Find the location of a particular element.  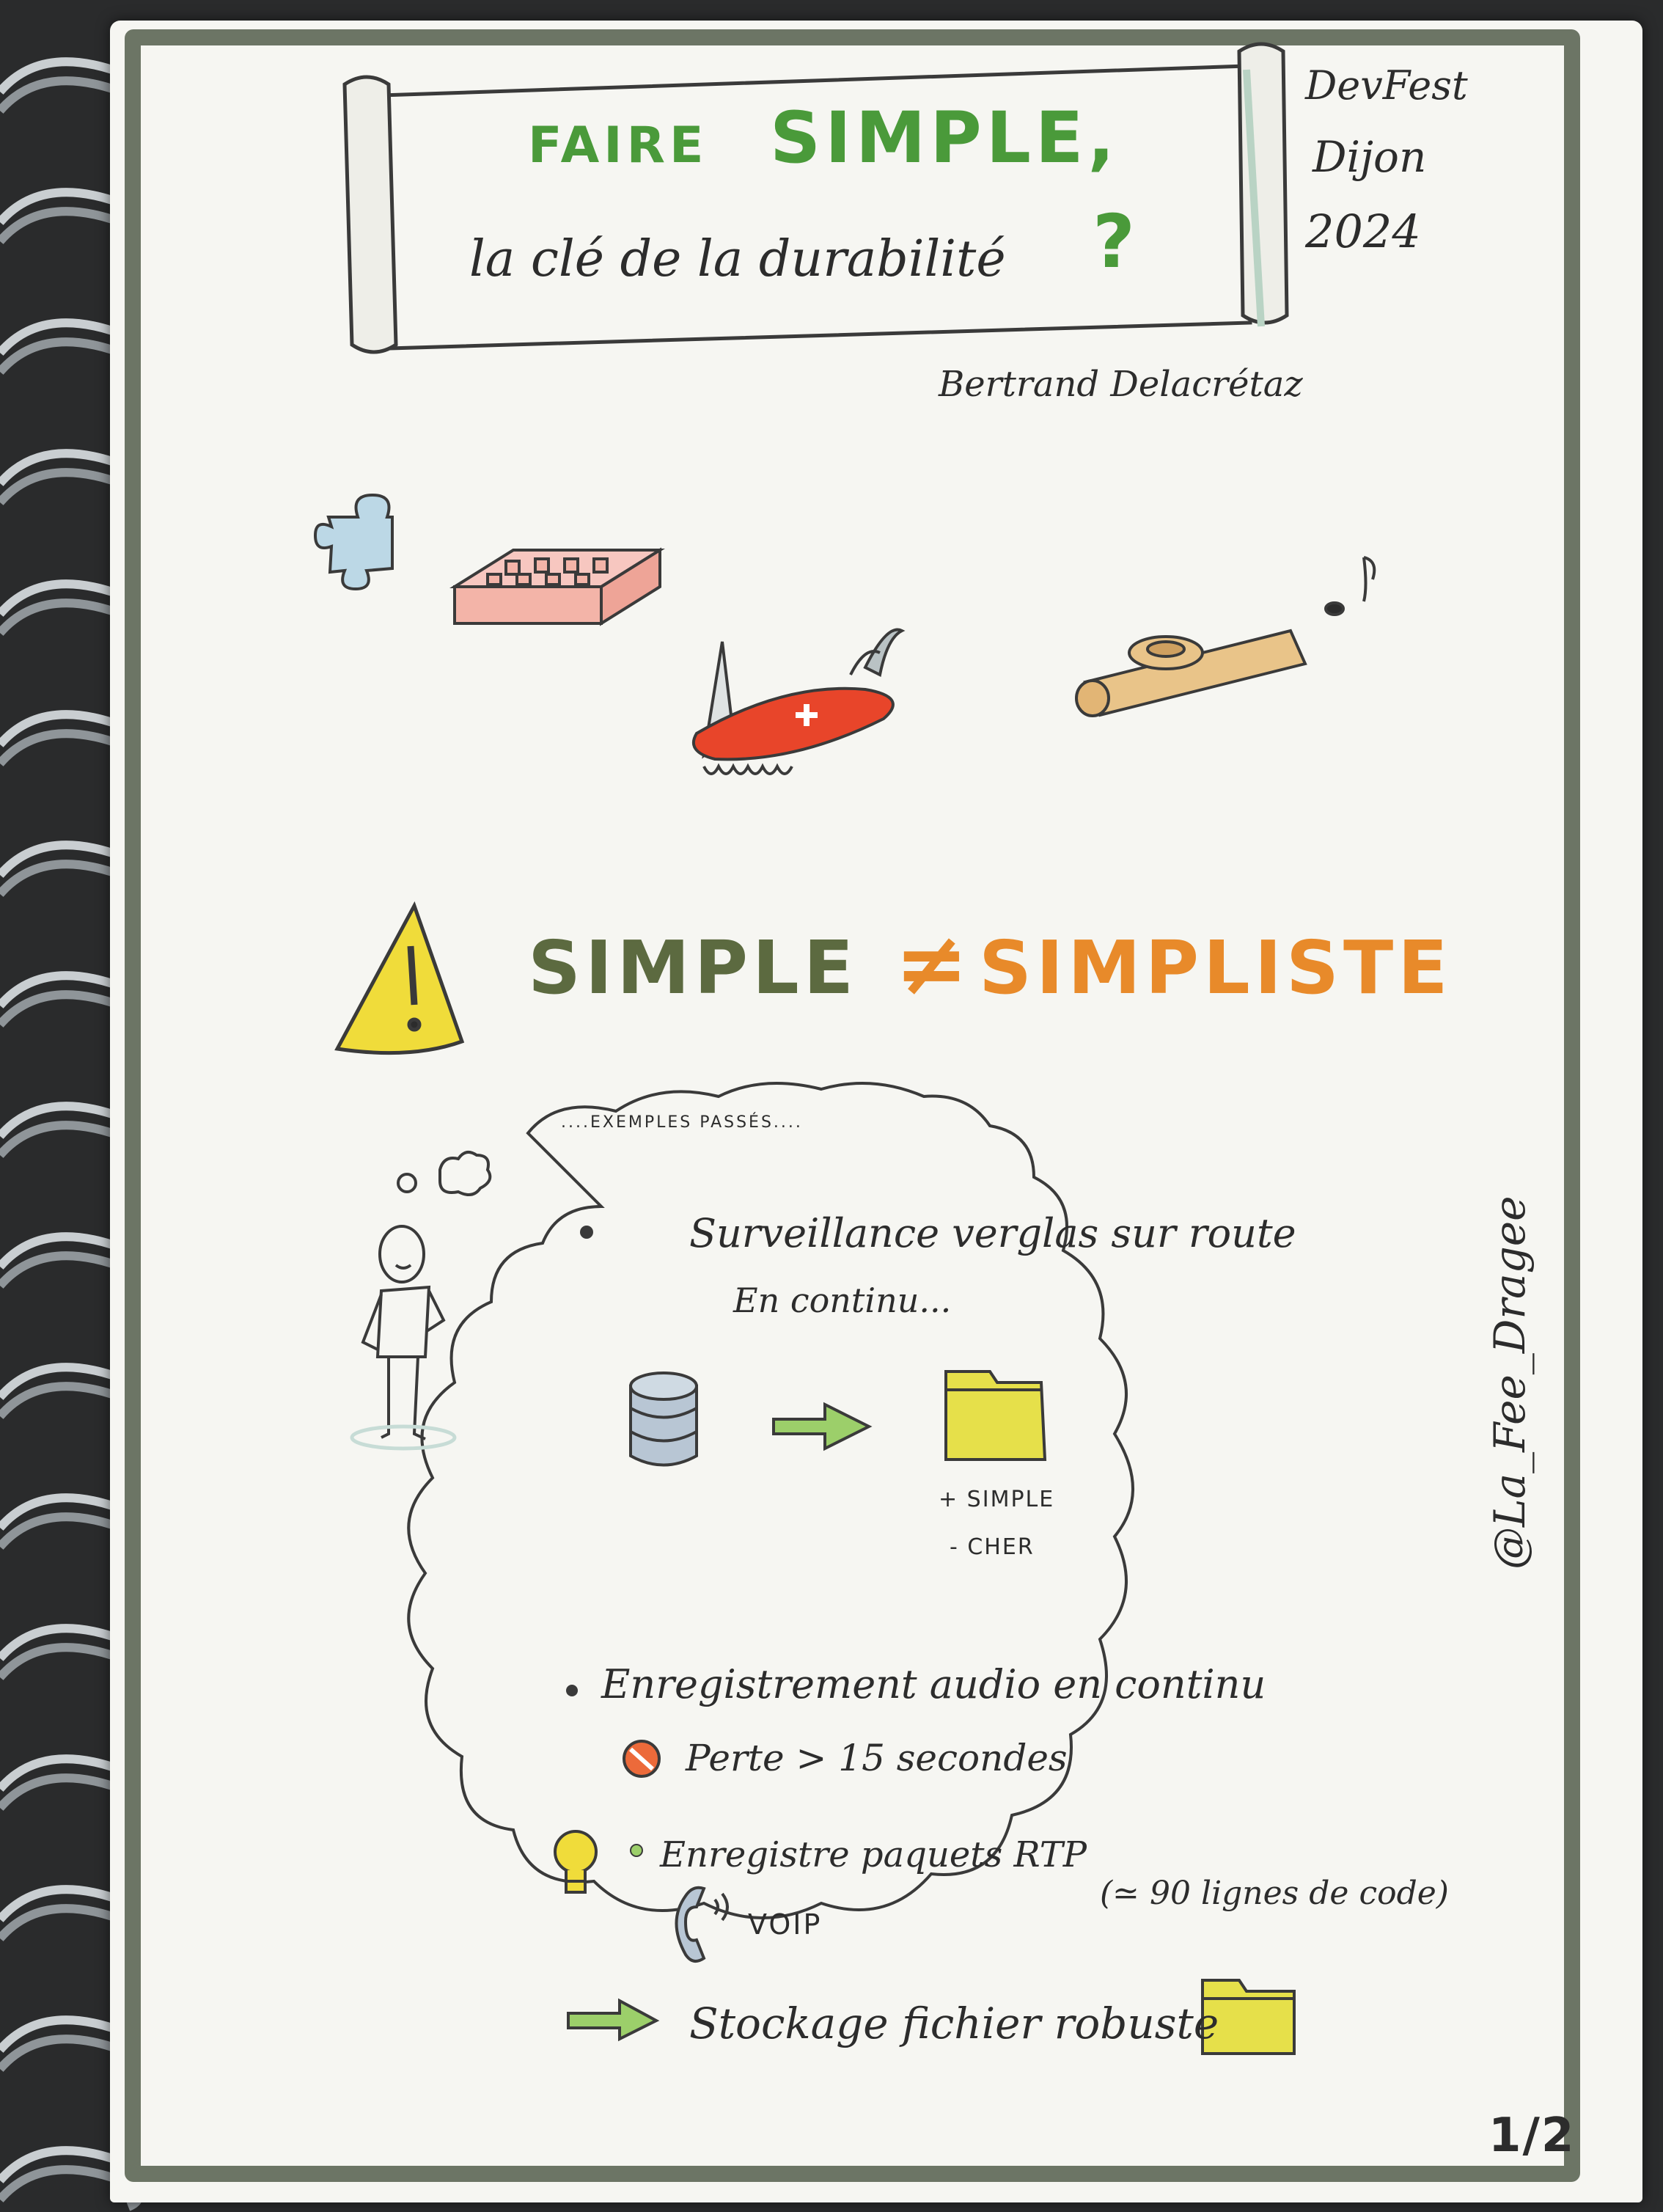

item1-pro-simple: + SIMPLE is located at coordinates (997, 1500).